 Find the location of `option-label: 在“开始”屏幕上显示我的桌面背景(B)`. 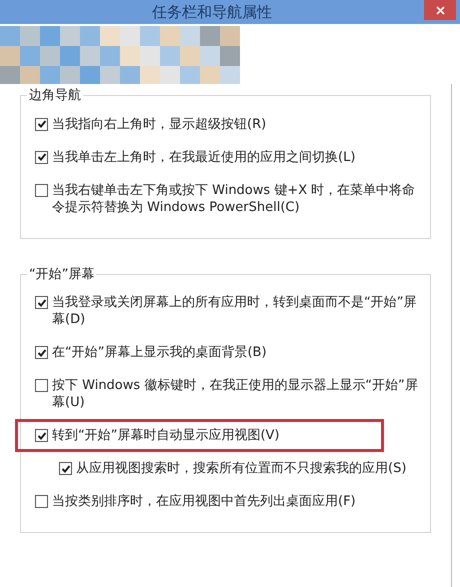

option-label: 在“开始”屏幕上显示我的桌面背景(B) is located at coordinates (159, 352).